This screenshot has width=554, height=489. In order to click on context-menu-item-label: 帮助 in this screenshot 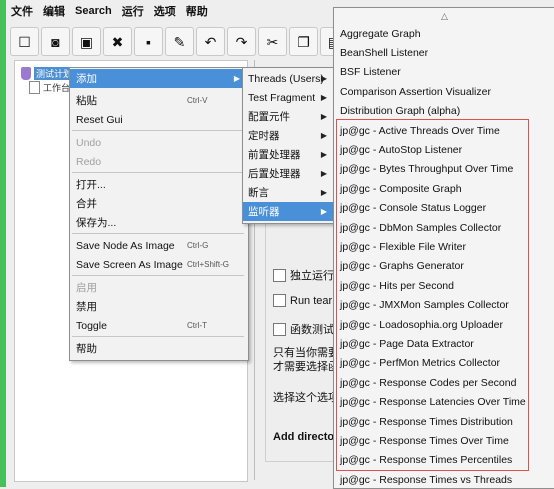, I will do `click(86, 349)`.